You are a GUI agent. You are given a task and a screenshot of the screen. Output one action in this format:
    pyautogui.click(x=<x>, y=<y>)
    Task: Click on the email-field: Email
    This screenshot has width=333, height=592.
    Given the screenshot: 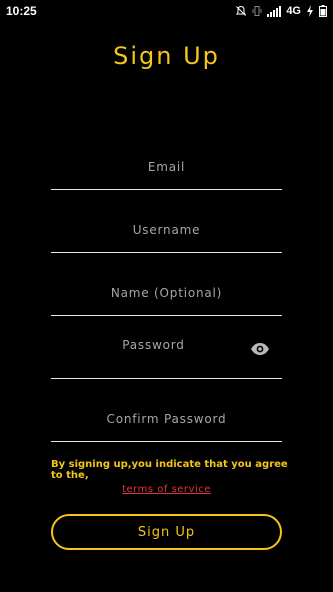 What is the action you would take?
    pyautogui.click(x=168, y=170)
    